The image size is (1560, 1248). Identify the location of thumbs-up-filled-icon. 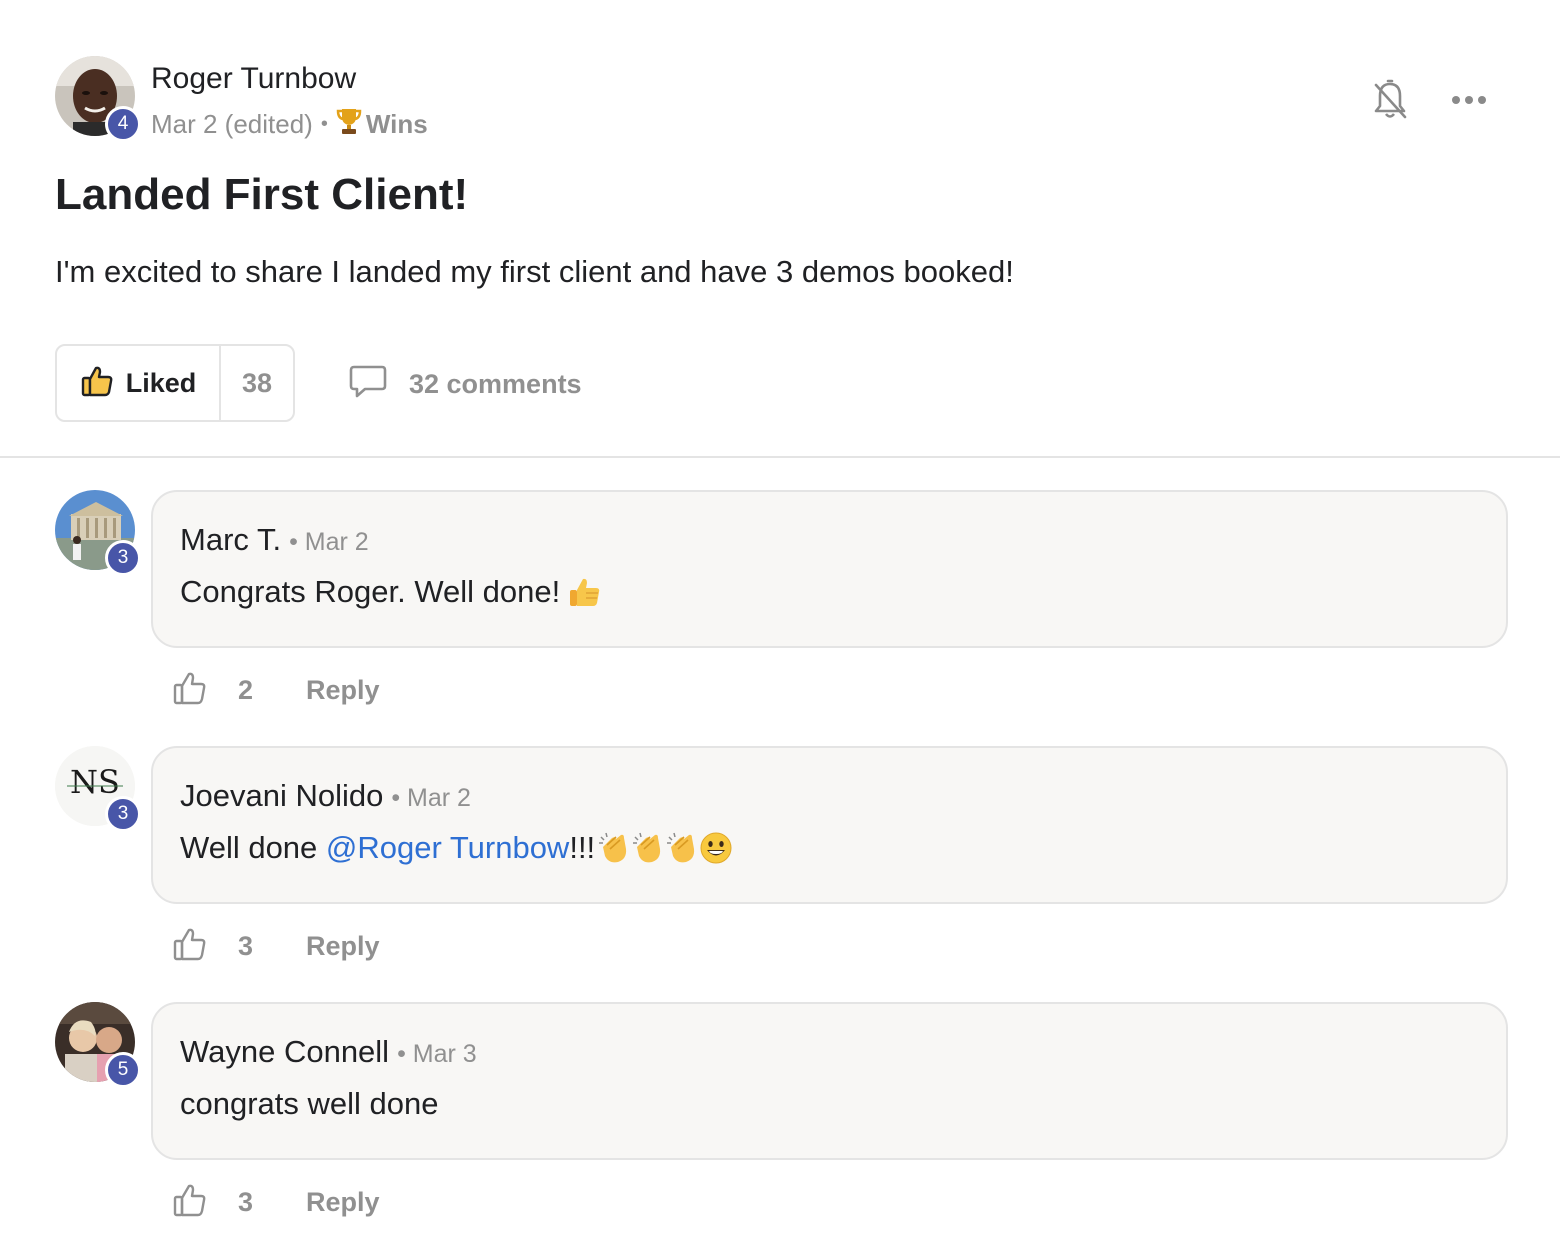
(97, 383).